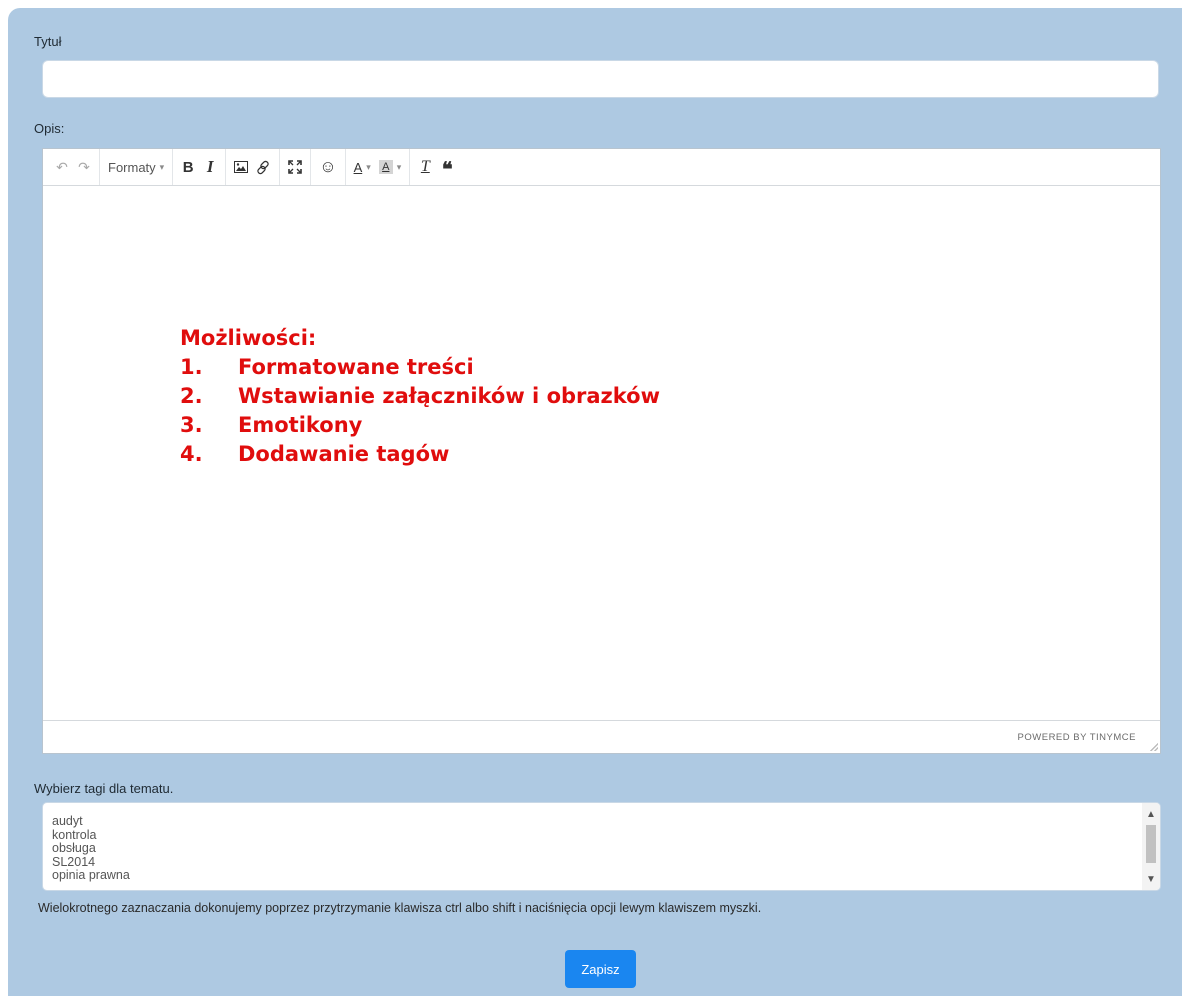  I want to click on title-label: Tytuł, so click(48, 41).